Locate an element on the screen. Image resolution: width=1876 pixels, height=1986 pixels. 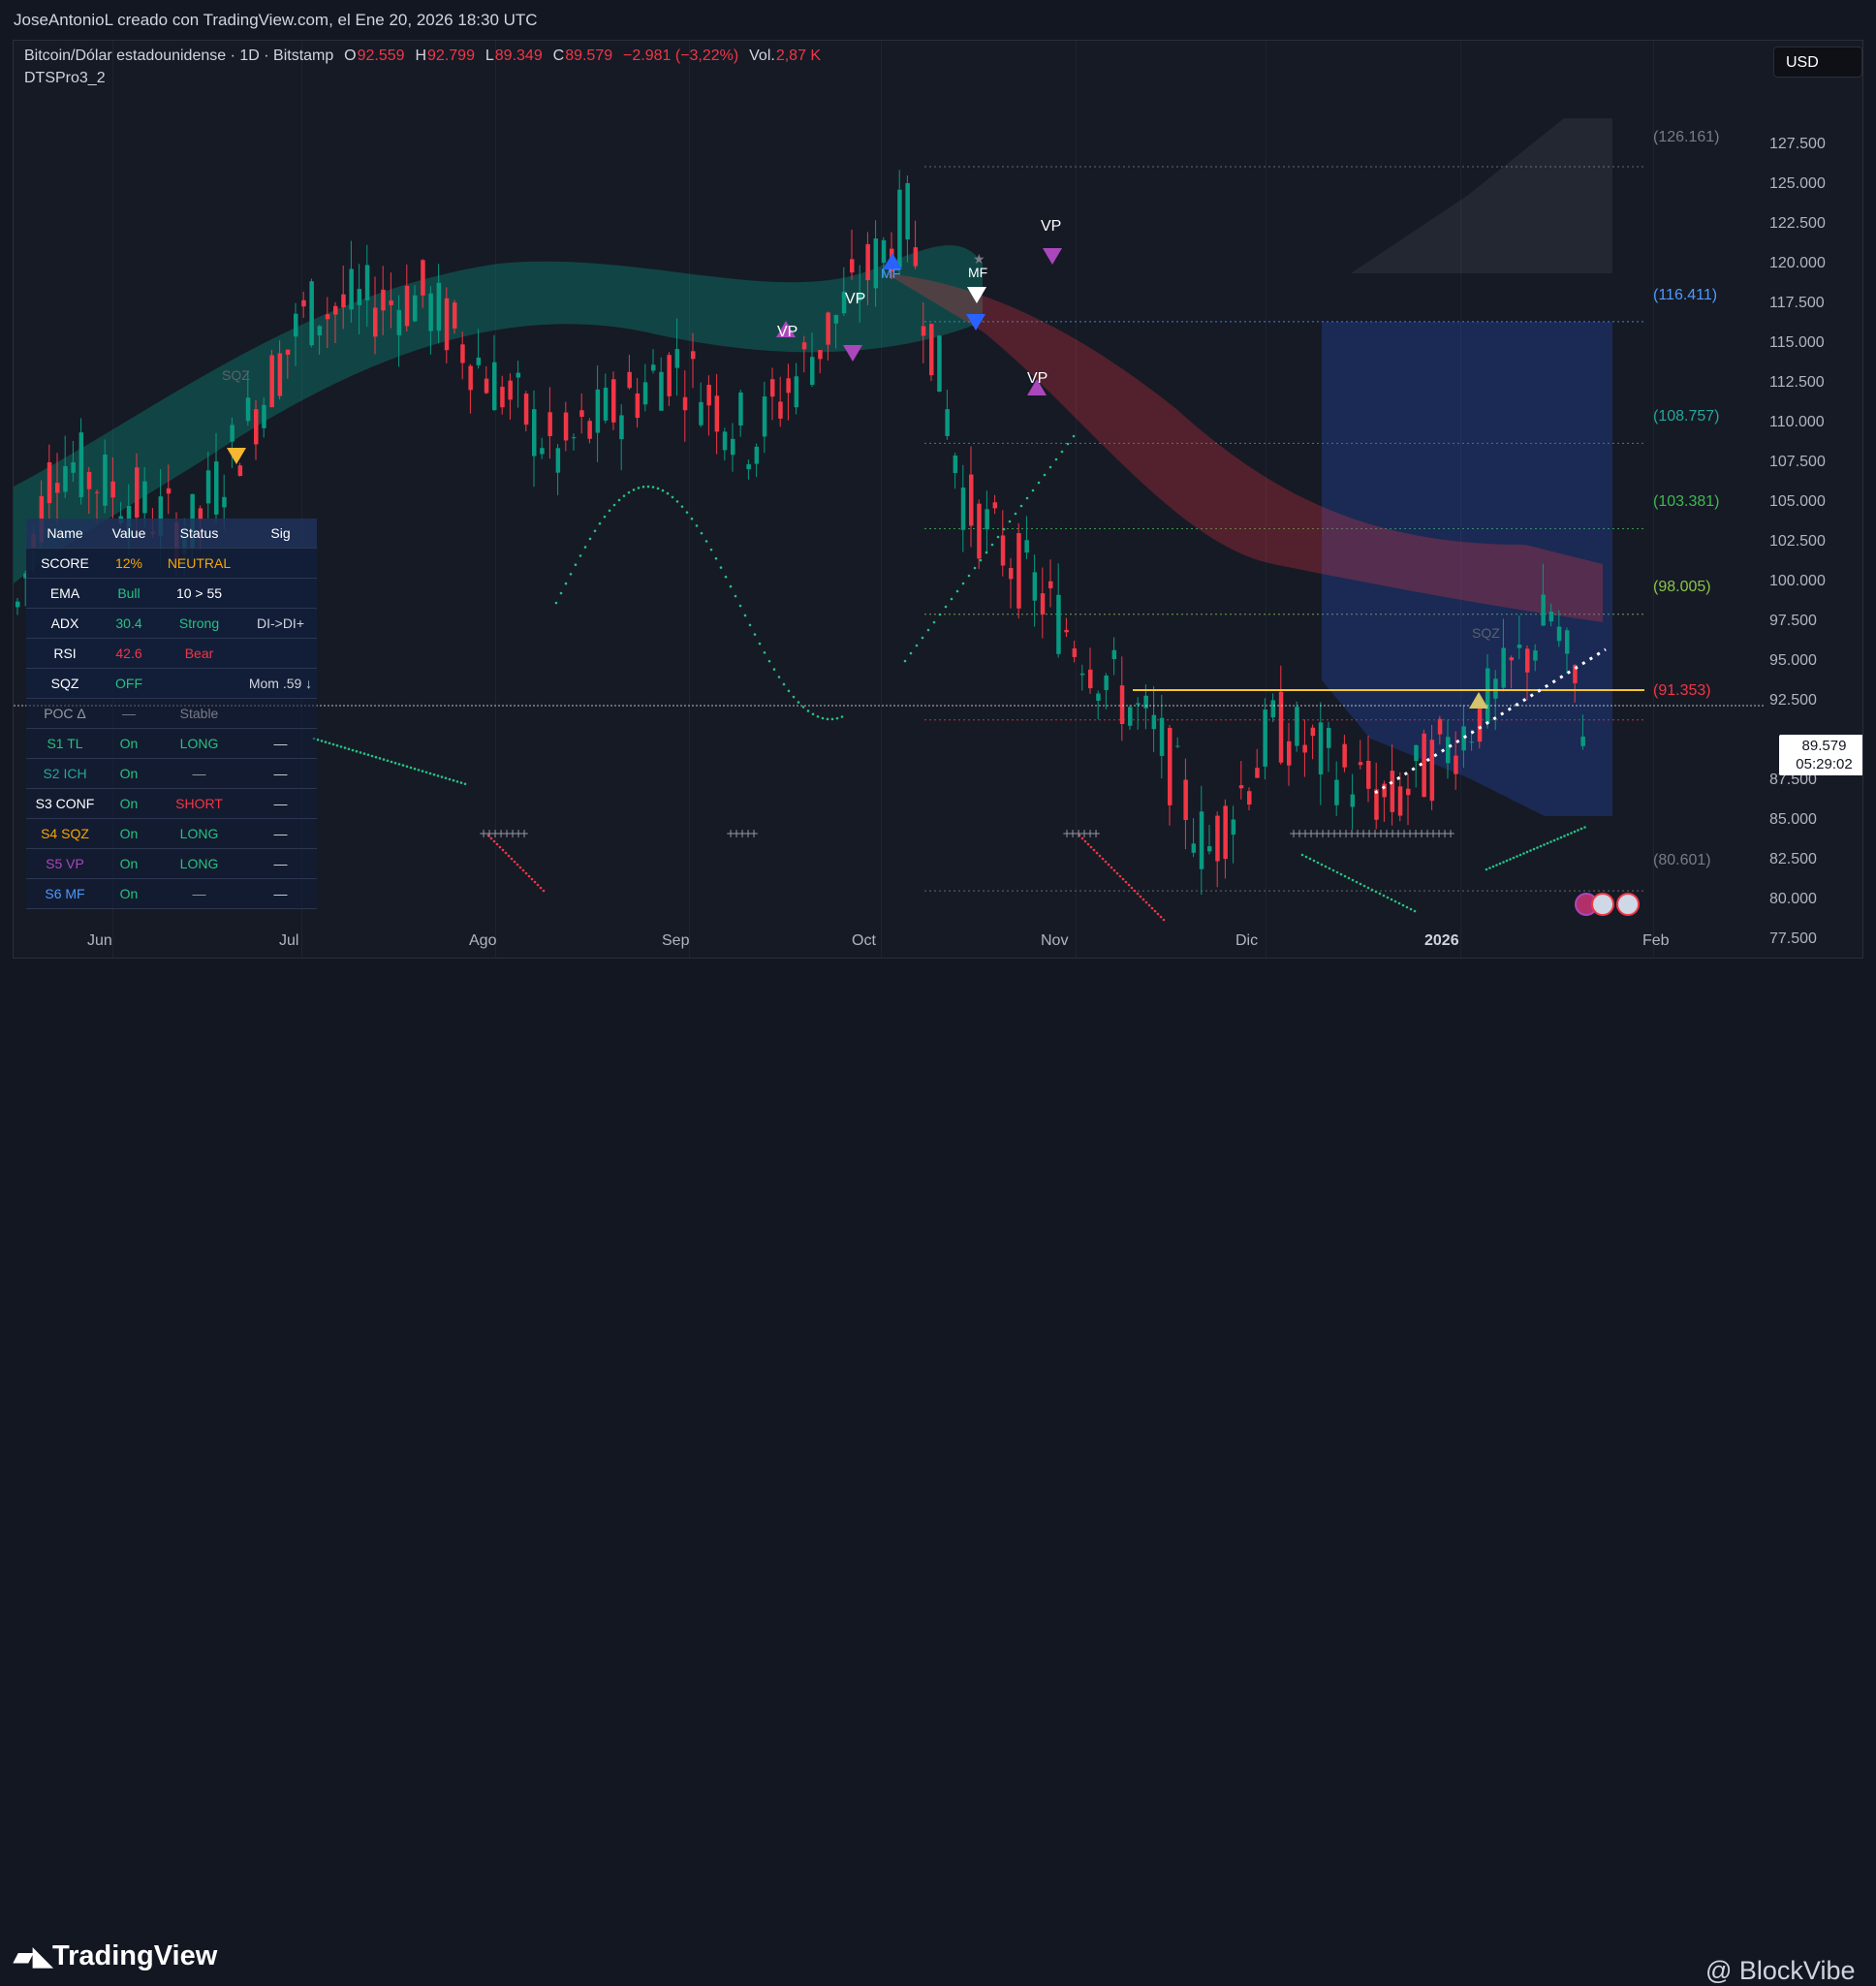
table-cell-value: On is located at coordinates (129, 833).